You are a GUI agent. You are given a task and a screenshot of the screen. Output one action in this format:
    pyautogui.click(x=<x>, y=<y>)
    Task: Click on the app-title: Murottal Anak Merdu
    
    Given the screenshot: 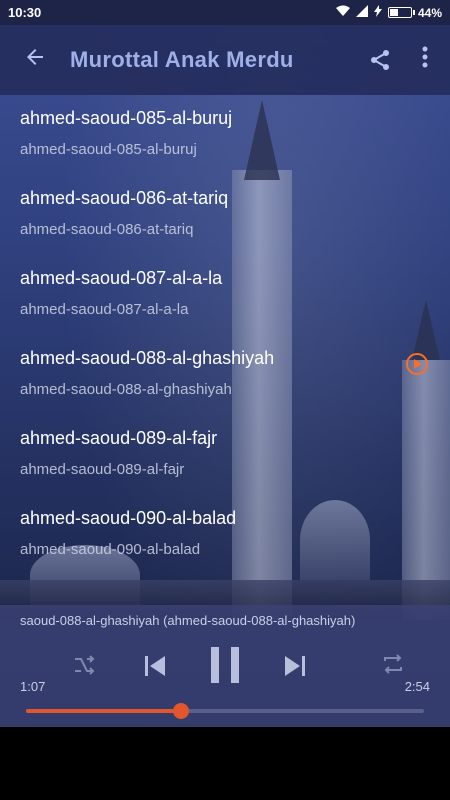 What is the action you would take?
    pyautogui.click(x=182, y=59)
    